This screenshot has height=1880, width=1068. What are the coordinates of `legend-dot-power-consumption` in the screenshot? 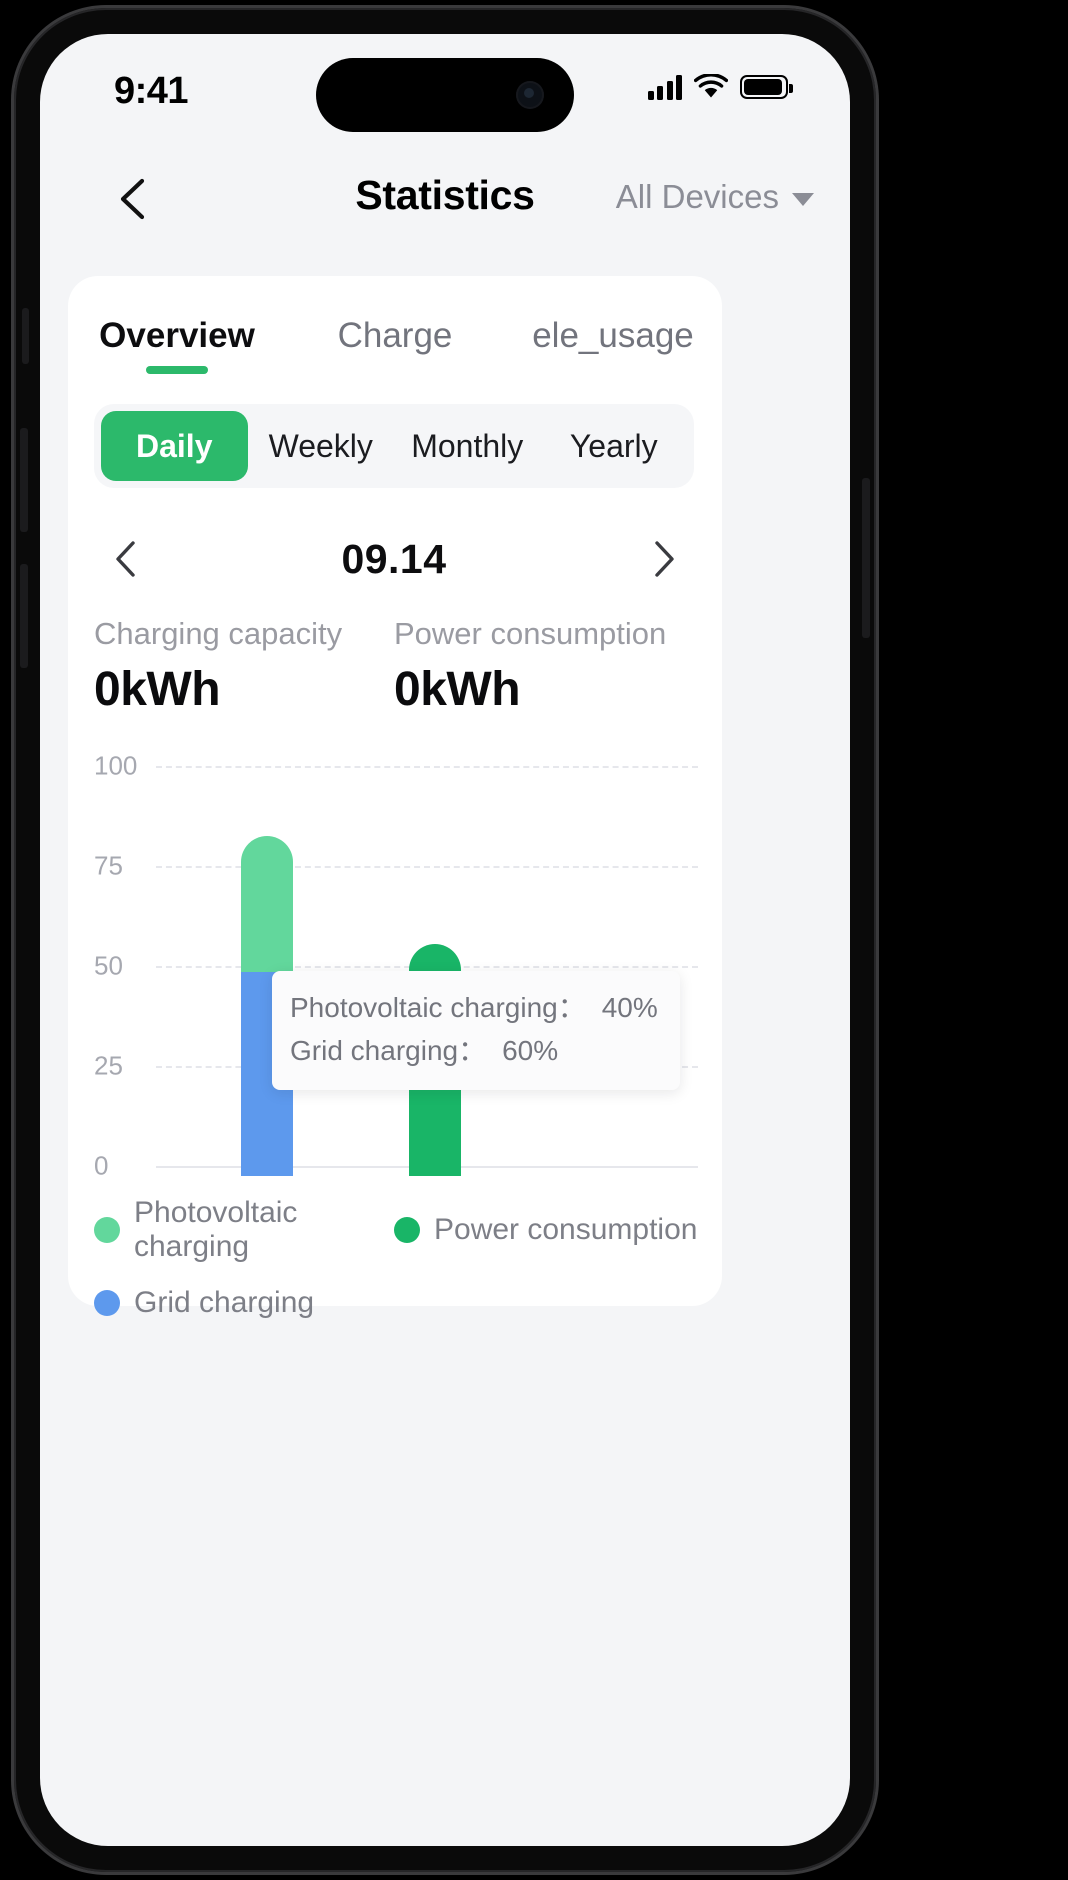 It's located at (407, 1230).